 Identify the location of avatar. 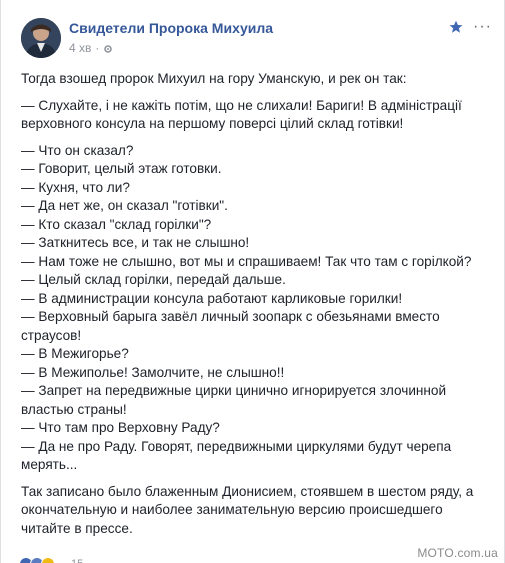
(41, 38).